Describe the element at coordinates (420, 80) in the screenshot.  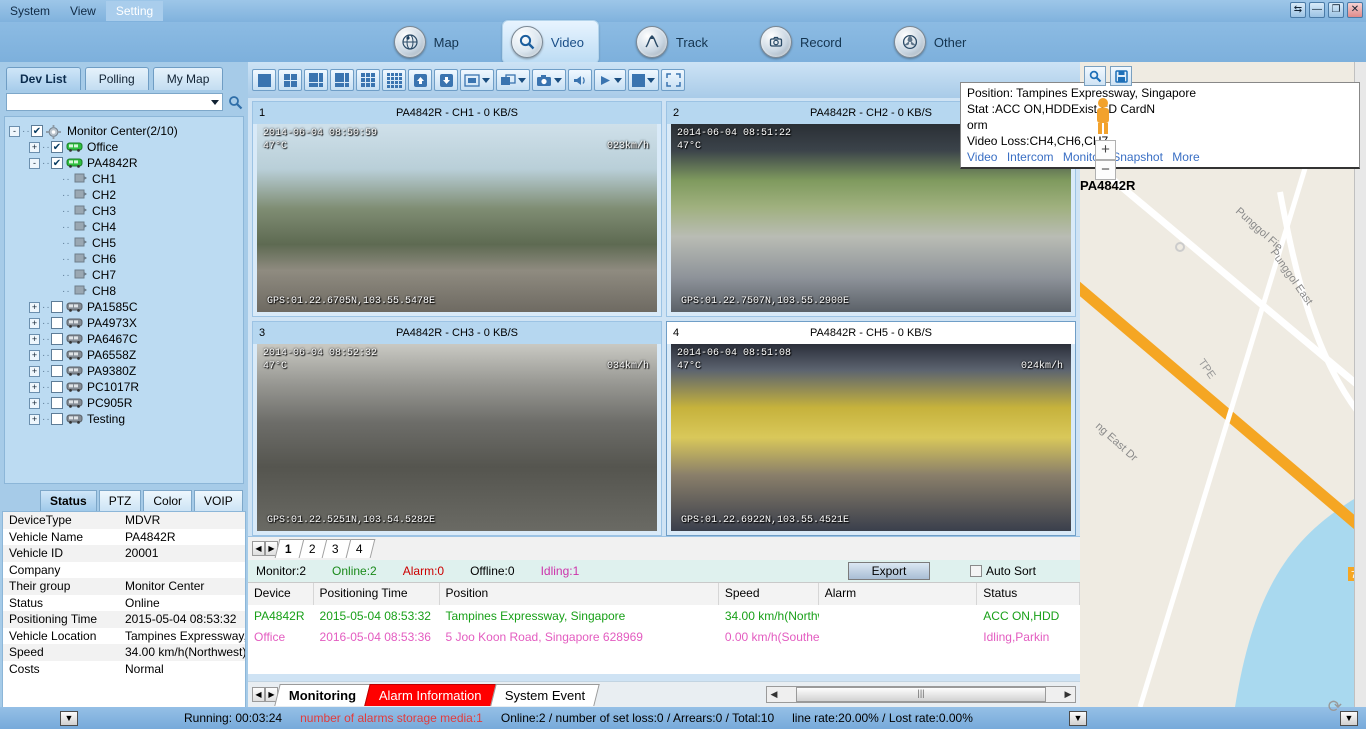
I see `page-up-button` at that location.